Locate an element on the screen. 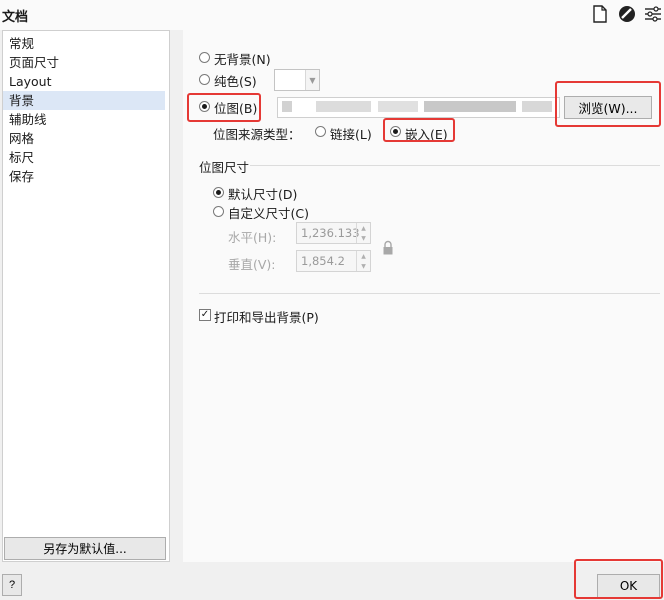 The image size is (664, 600). settings-sliders-icon is located at coordinates (653, 14).